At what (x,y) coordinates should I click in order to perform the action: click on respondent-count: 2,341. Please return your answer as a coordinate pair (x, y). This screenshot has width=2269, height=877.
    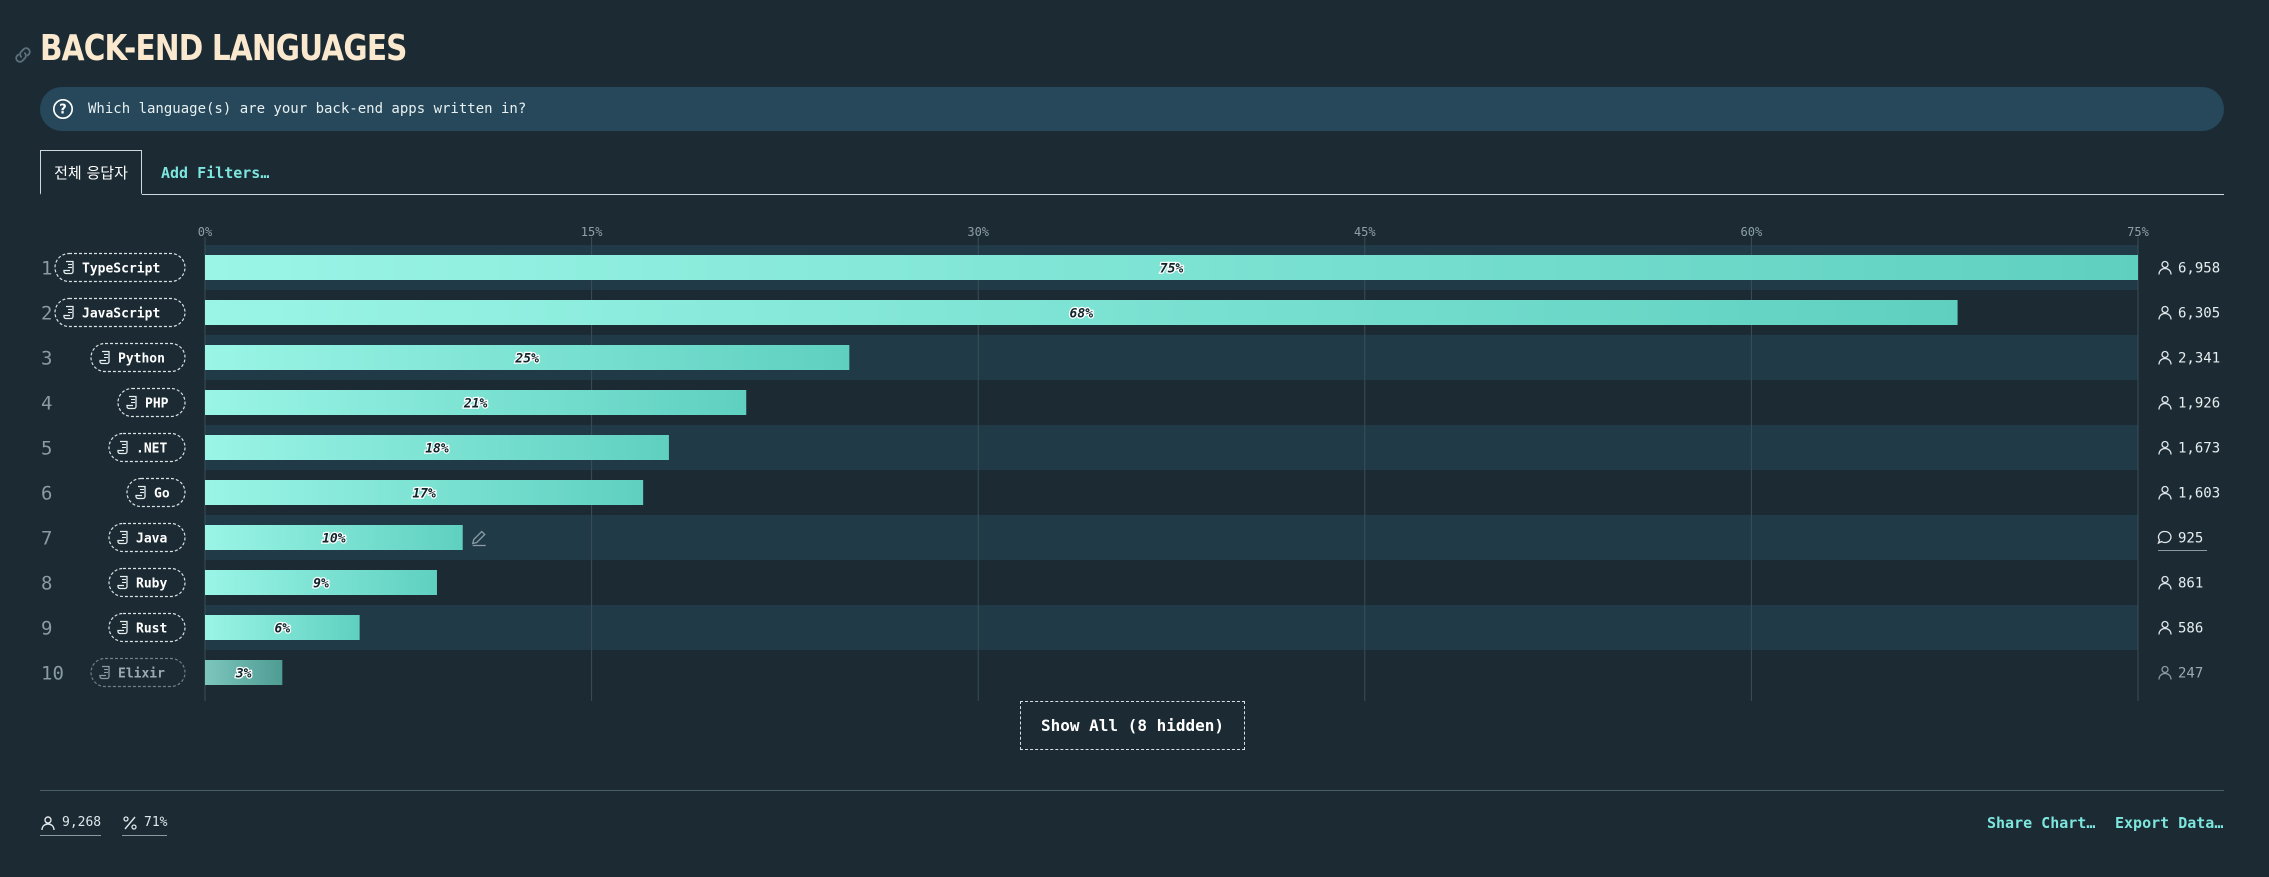
    Looking at the image, I should click on (2199, 359).